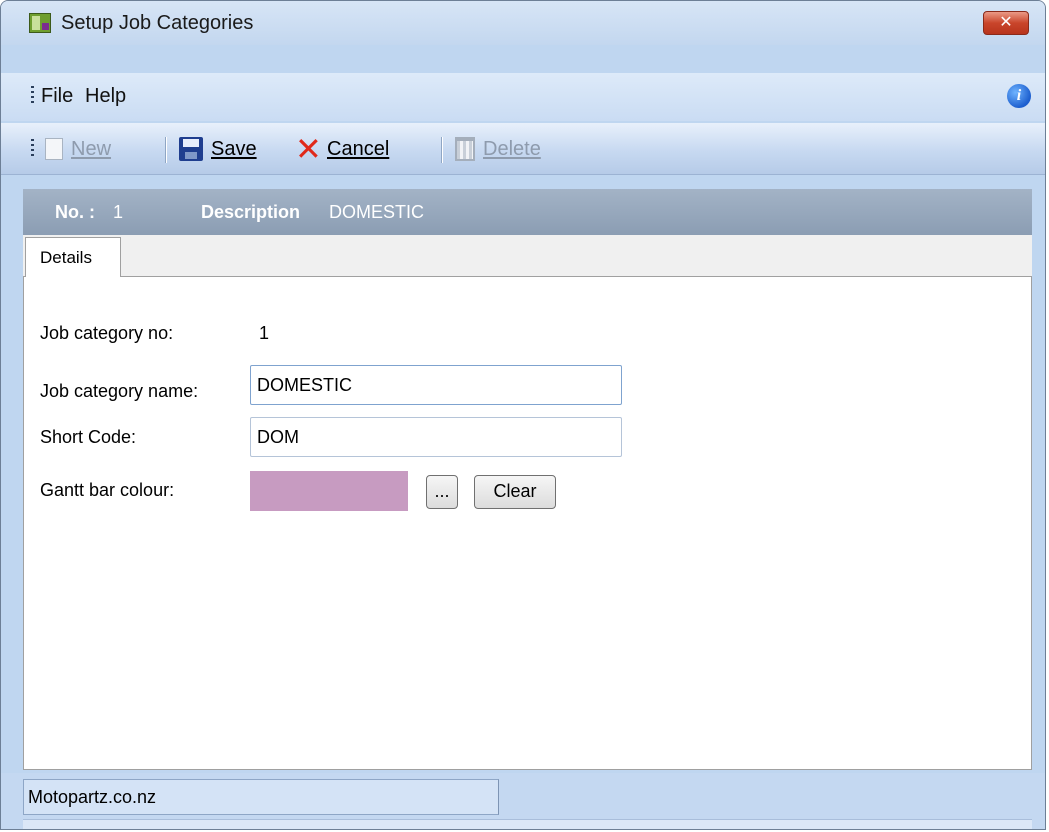 The height and width of the screenshot is (832, 1049). What do you see at coordinates (191, 149) in the screenshot?
I see `floppy-disk-icon` at bounding box center [191, 149].